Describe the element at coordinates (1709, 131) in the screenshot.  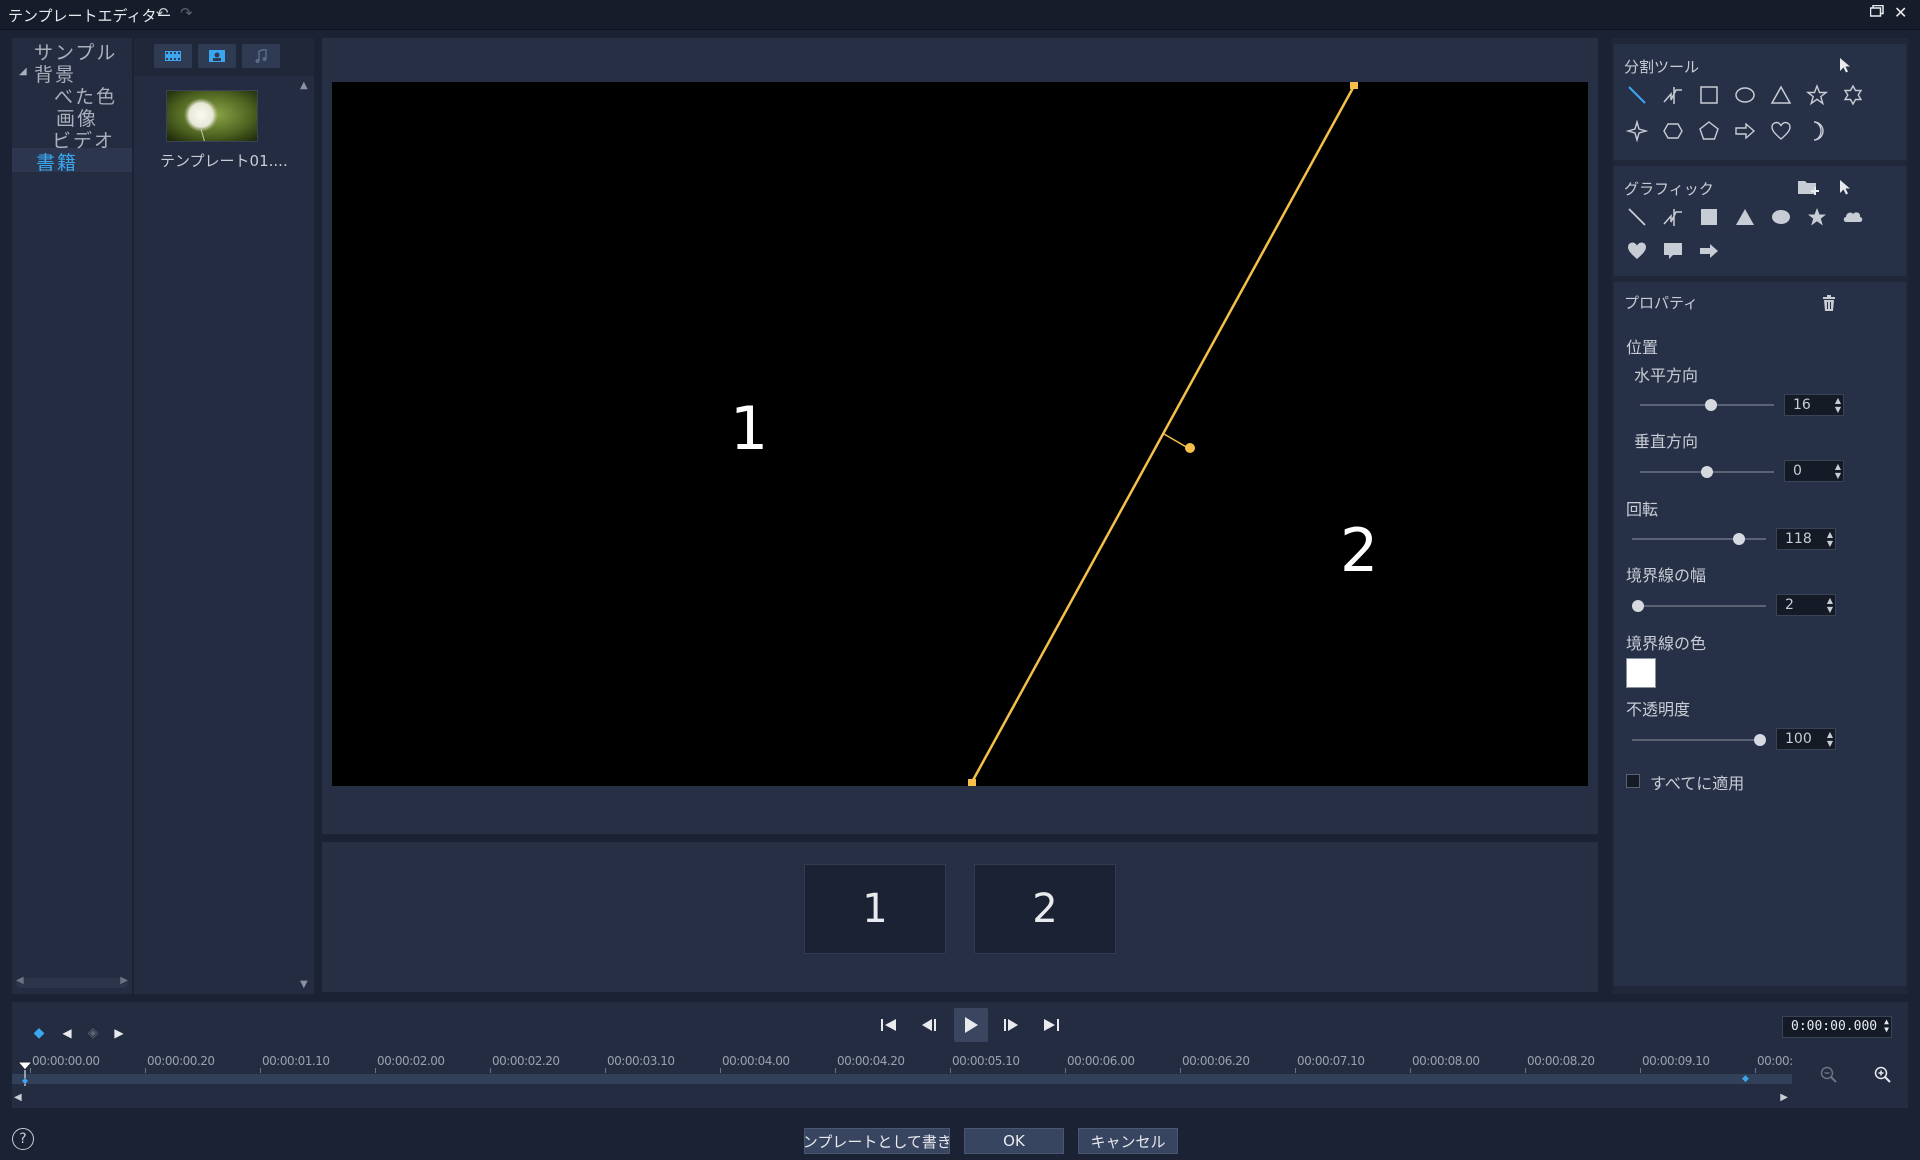
I see `pentagon-split-icon` at that location.